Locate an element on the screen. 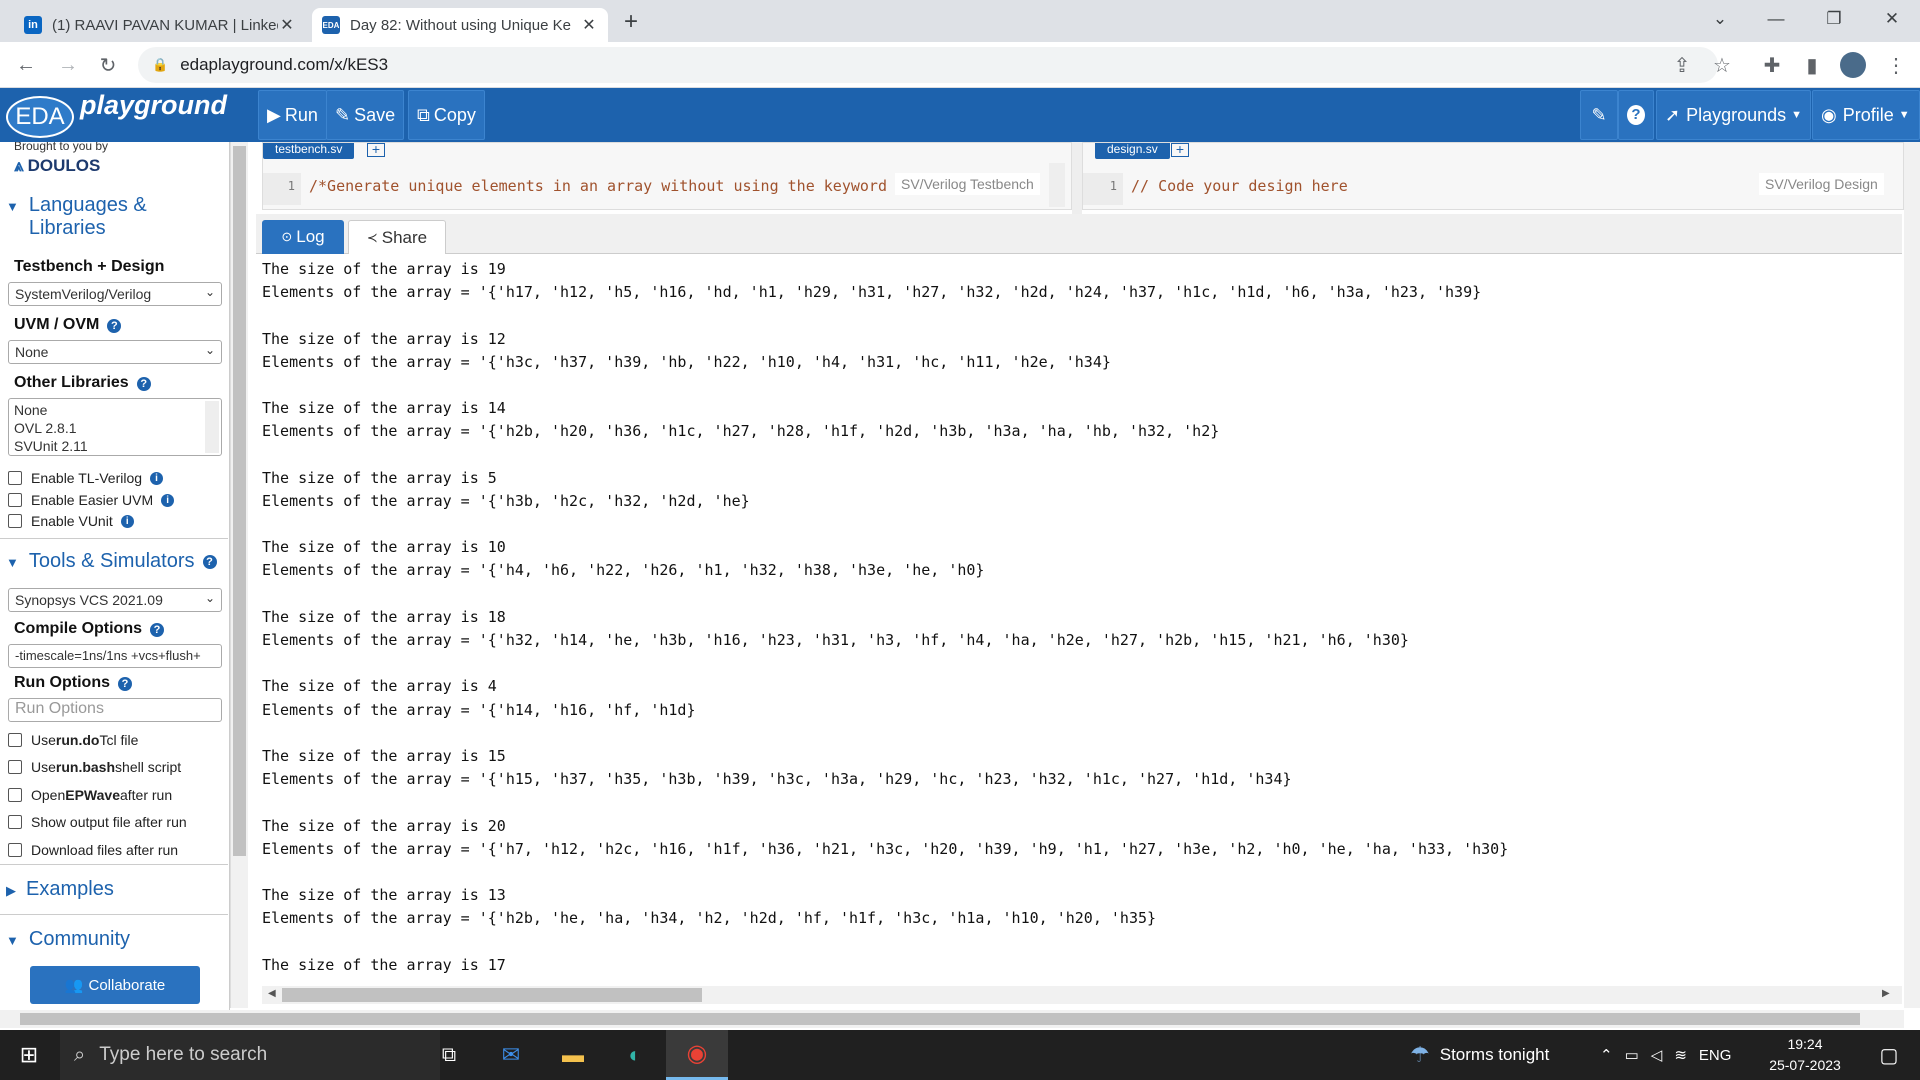 The image size is (1920, 1080). use-run-do-checkbox: Use run.do Tcl file is located at coordinates (73, 740).